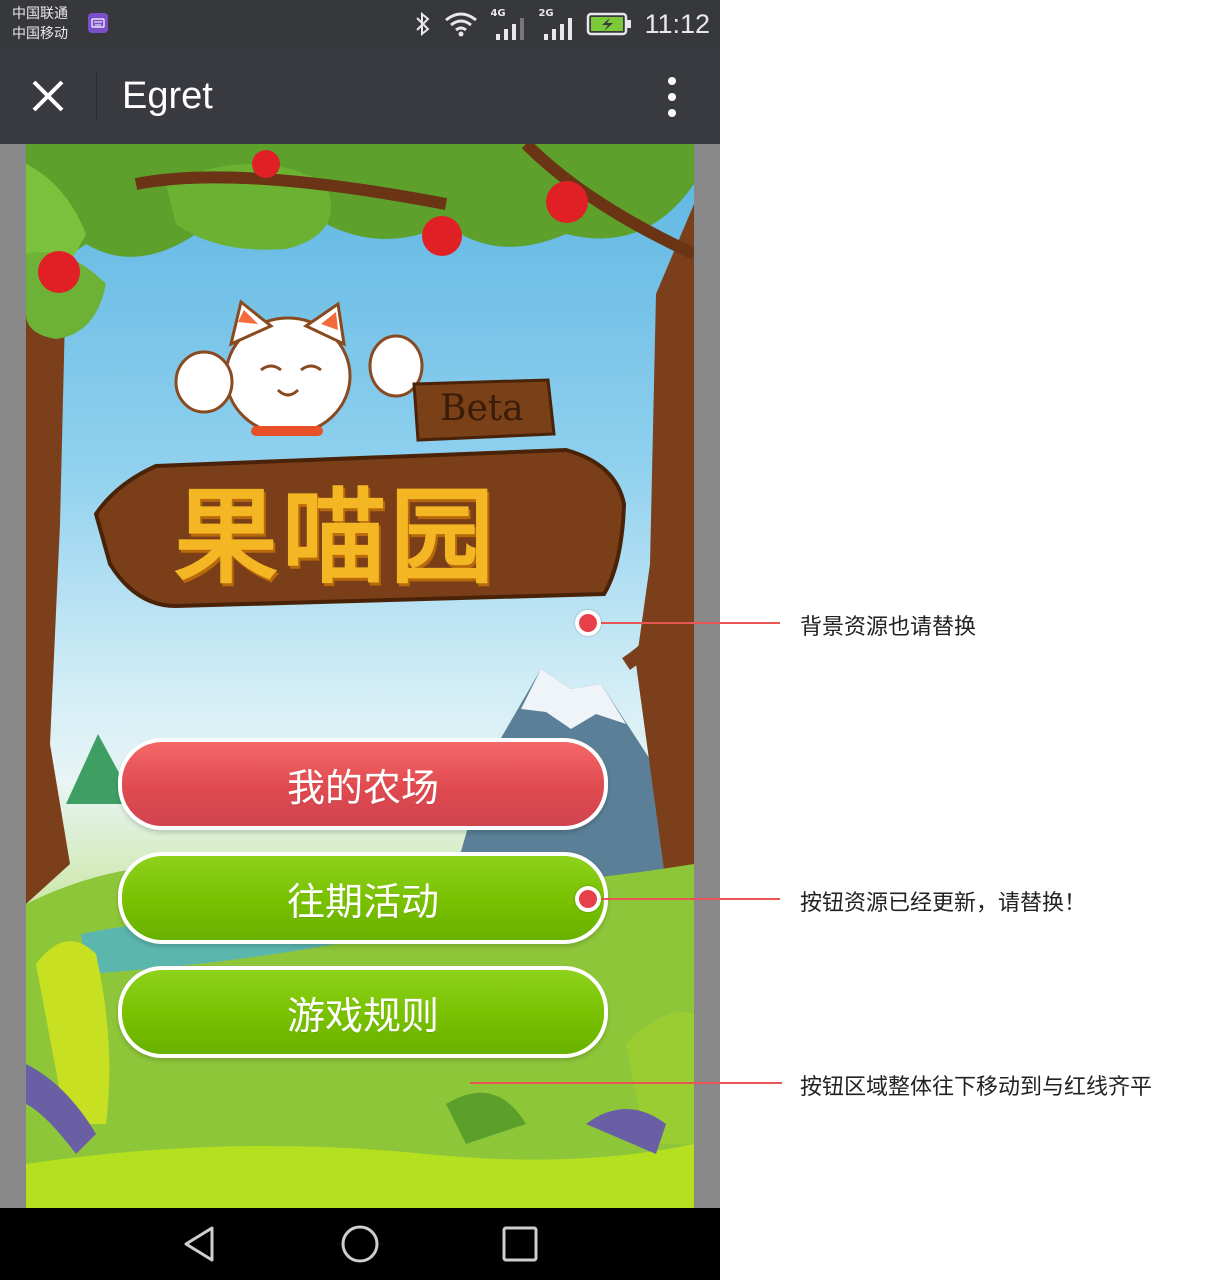 The image size is (1217, 1280). I want to click on title-divider, so click(96, 96).